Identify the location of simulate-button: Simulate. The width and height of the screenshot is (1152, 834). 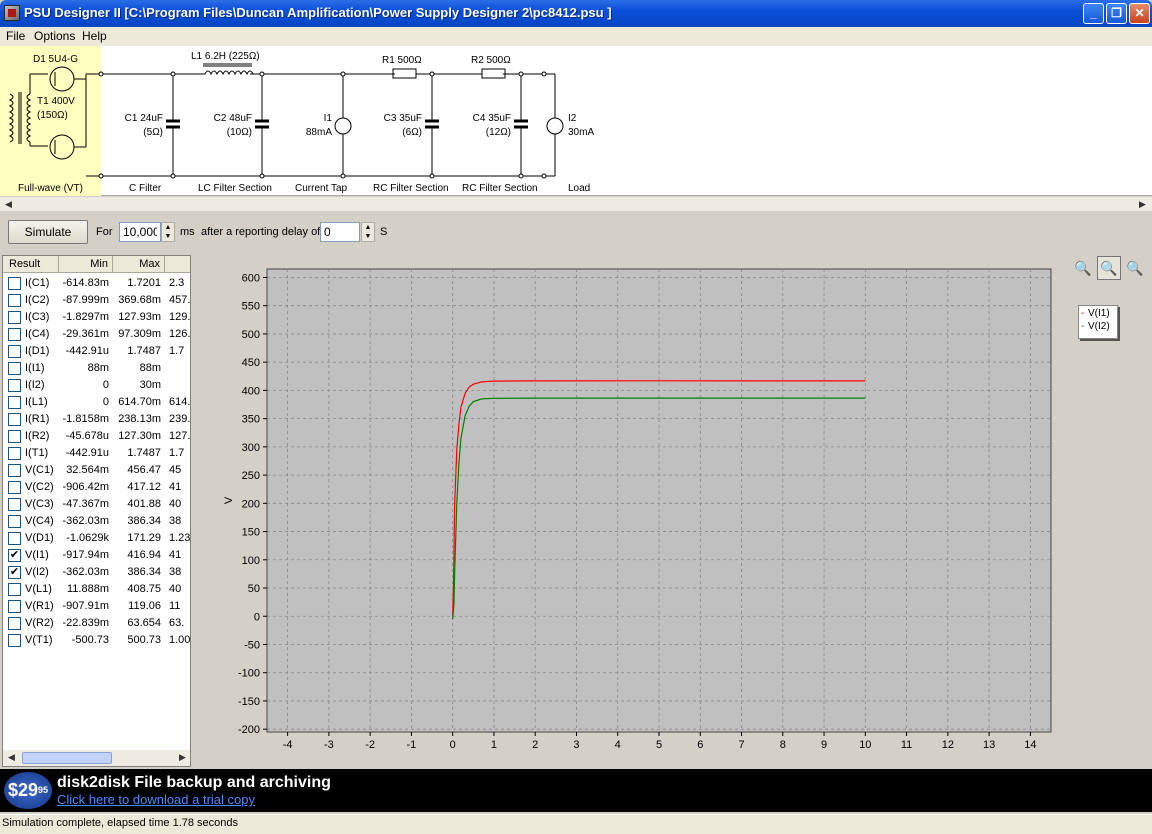
(48, 232).